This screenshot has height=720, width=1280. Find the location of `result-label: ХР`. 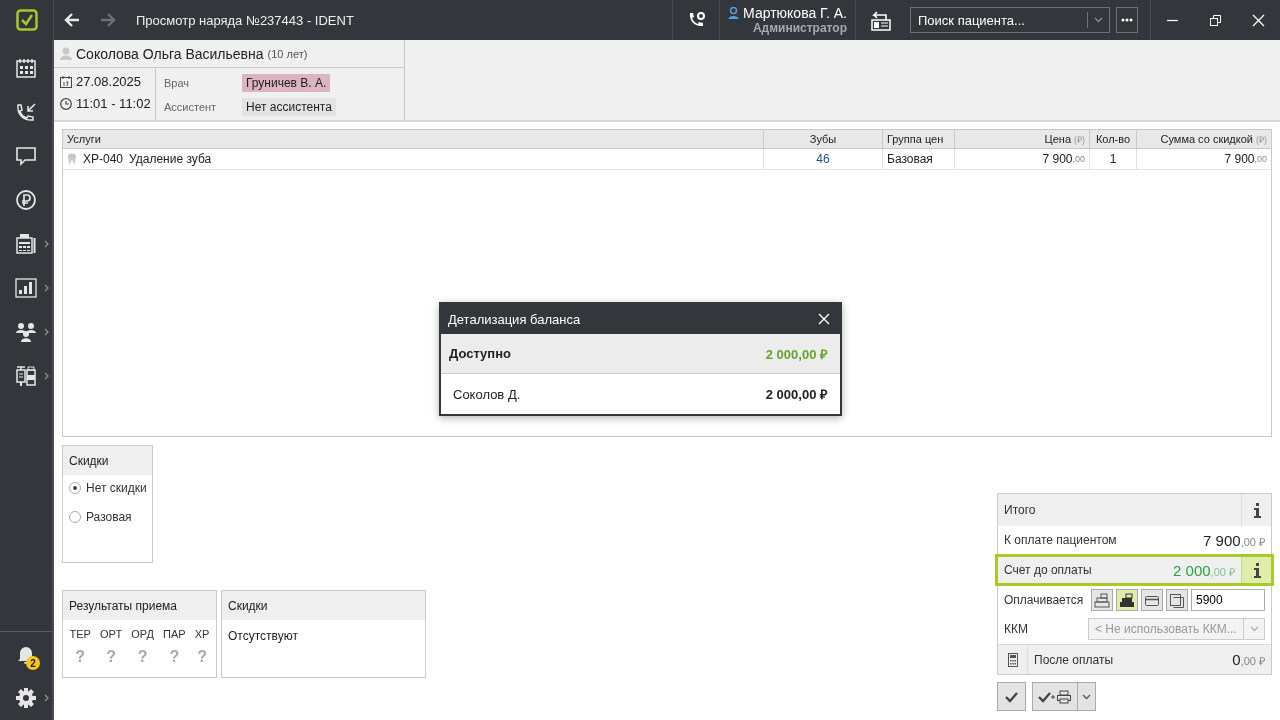

result-label: ХР is located at coordinates (202, 634).